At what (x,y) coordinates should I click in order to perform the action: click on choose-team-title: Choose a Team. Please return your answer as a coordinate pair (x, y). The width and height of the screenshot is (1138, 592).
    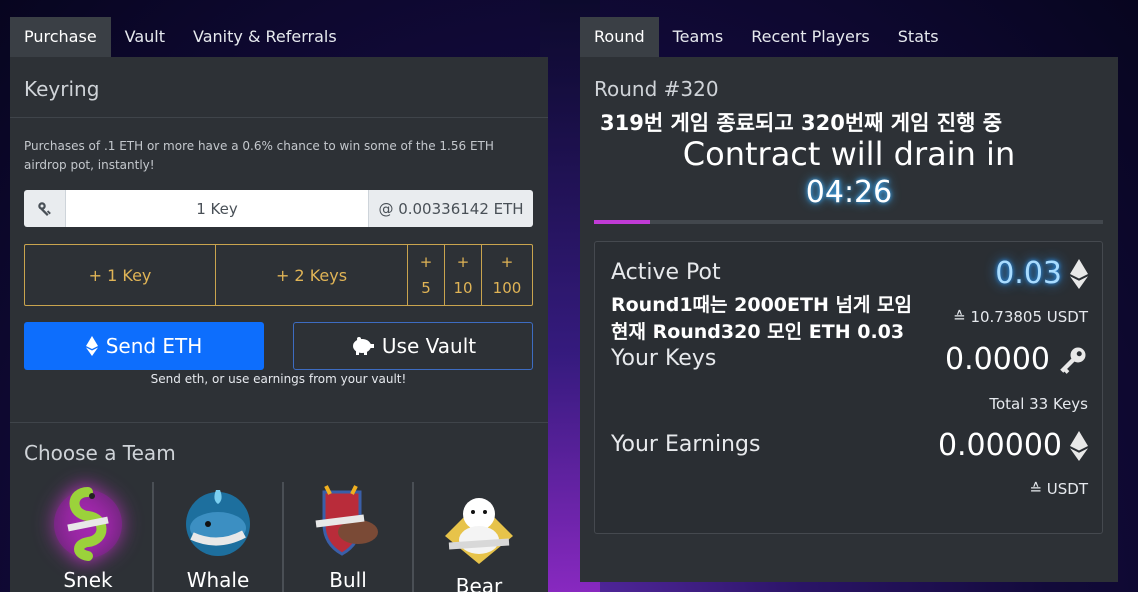
    Looking at the image, I should click on (100, 453).